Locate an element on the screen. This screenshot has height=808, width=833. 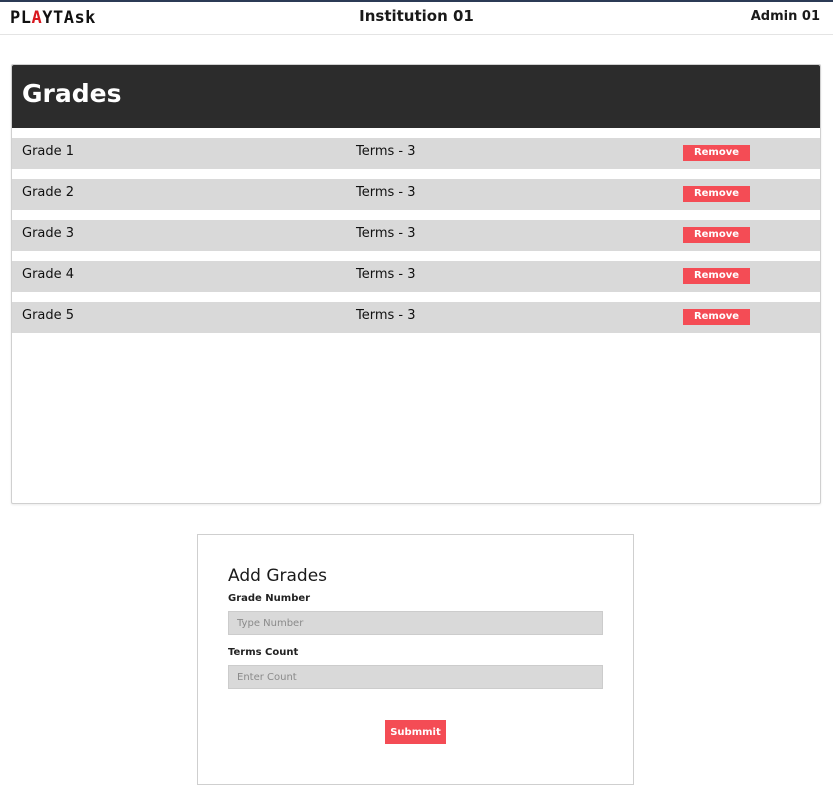
top-bar: PL A YTAsk Institution 01 Admin 01 is located at coordinates (416, 17).